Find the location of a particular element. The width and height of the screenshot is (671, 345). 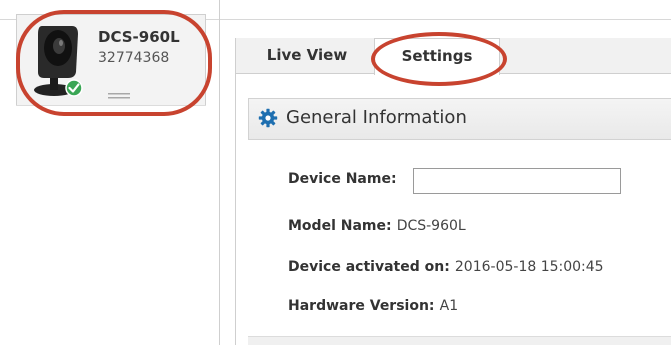

activated-value: 2016-05-18 15:00:45 is located at coordinates (529, 267).